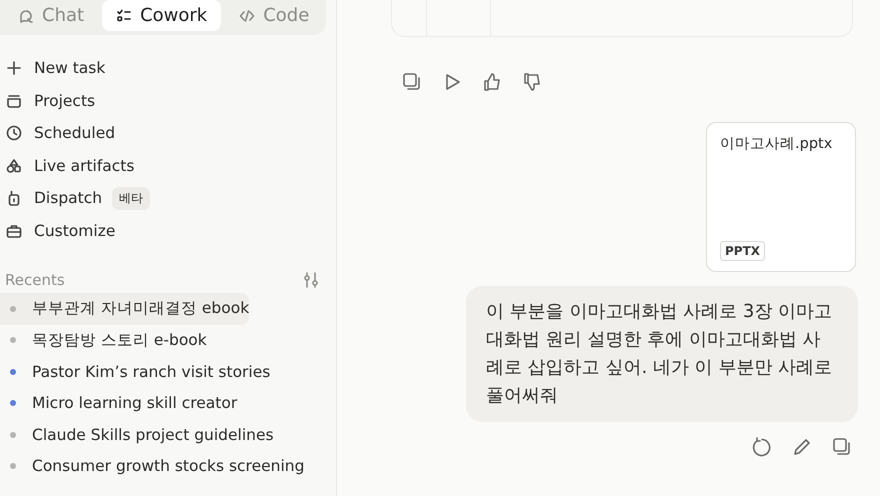 The width and height of the screenshot is (880, 496). Describe the element at coordinates (152, 466) in the screenshot. I see `recent-task: Consumer growth stocks screening` at that location.